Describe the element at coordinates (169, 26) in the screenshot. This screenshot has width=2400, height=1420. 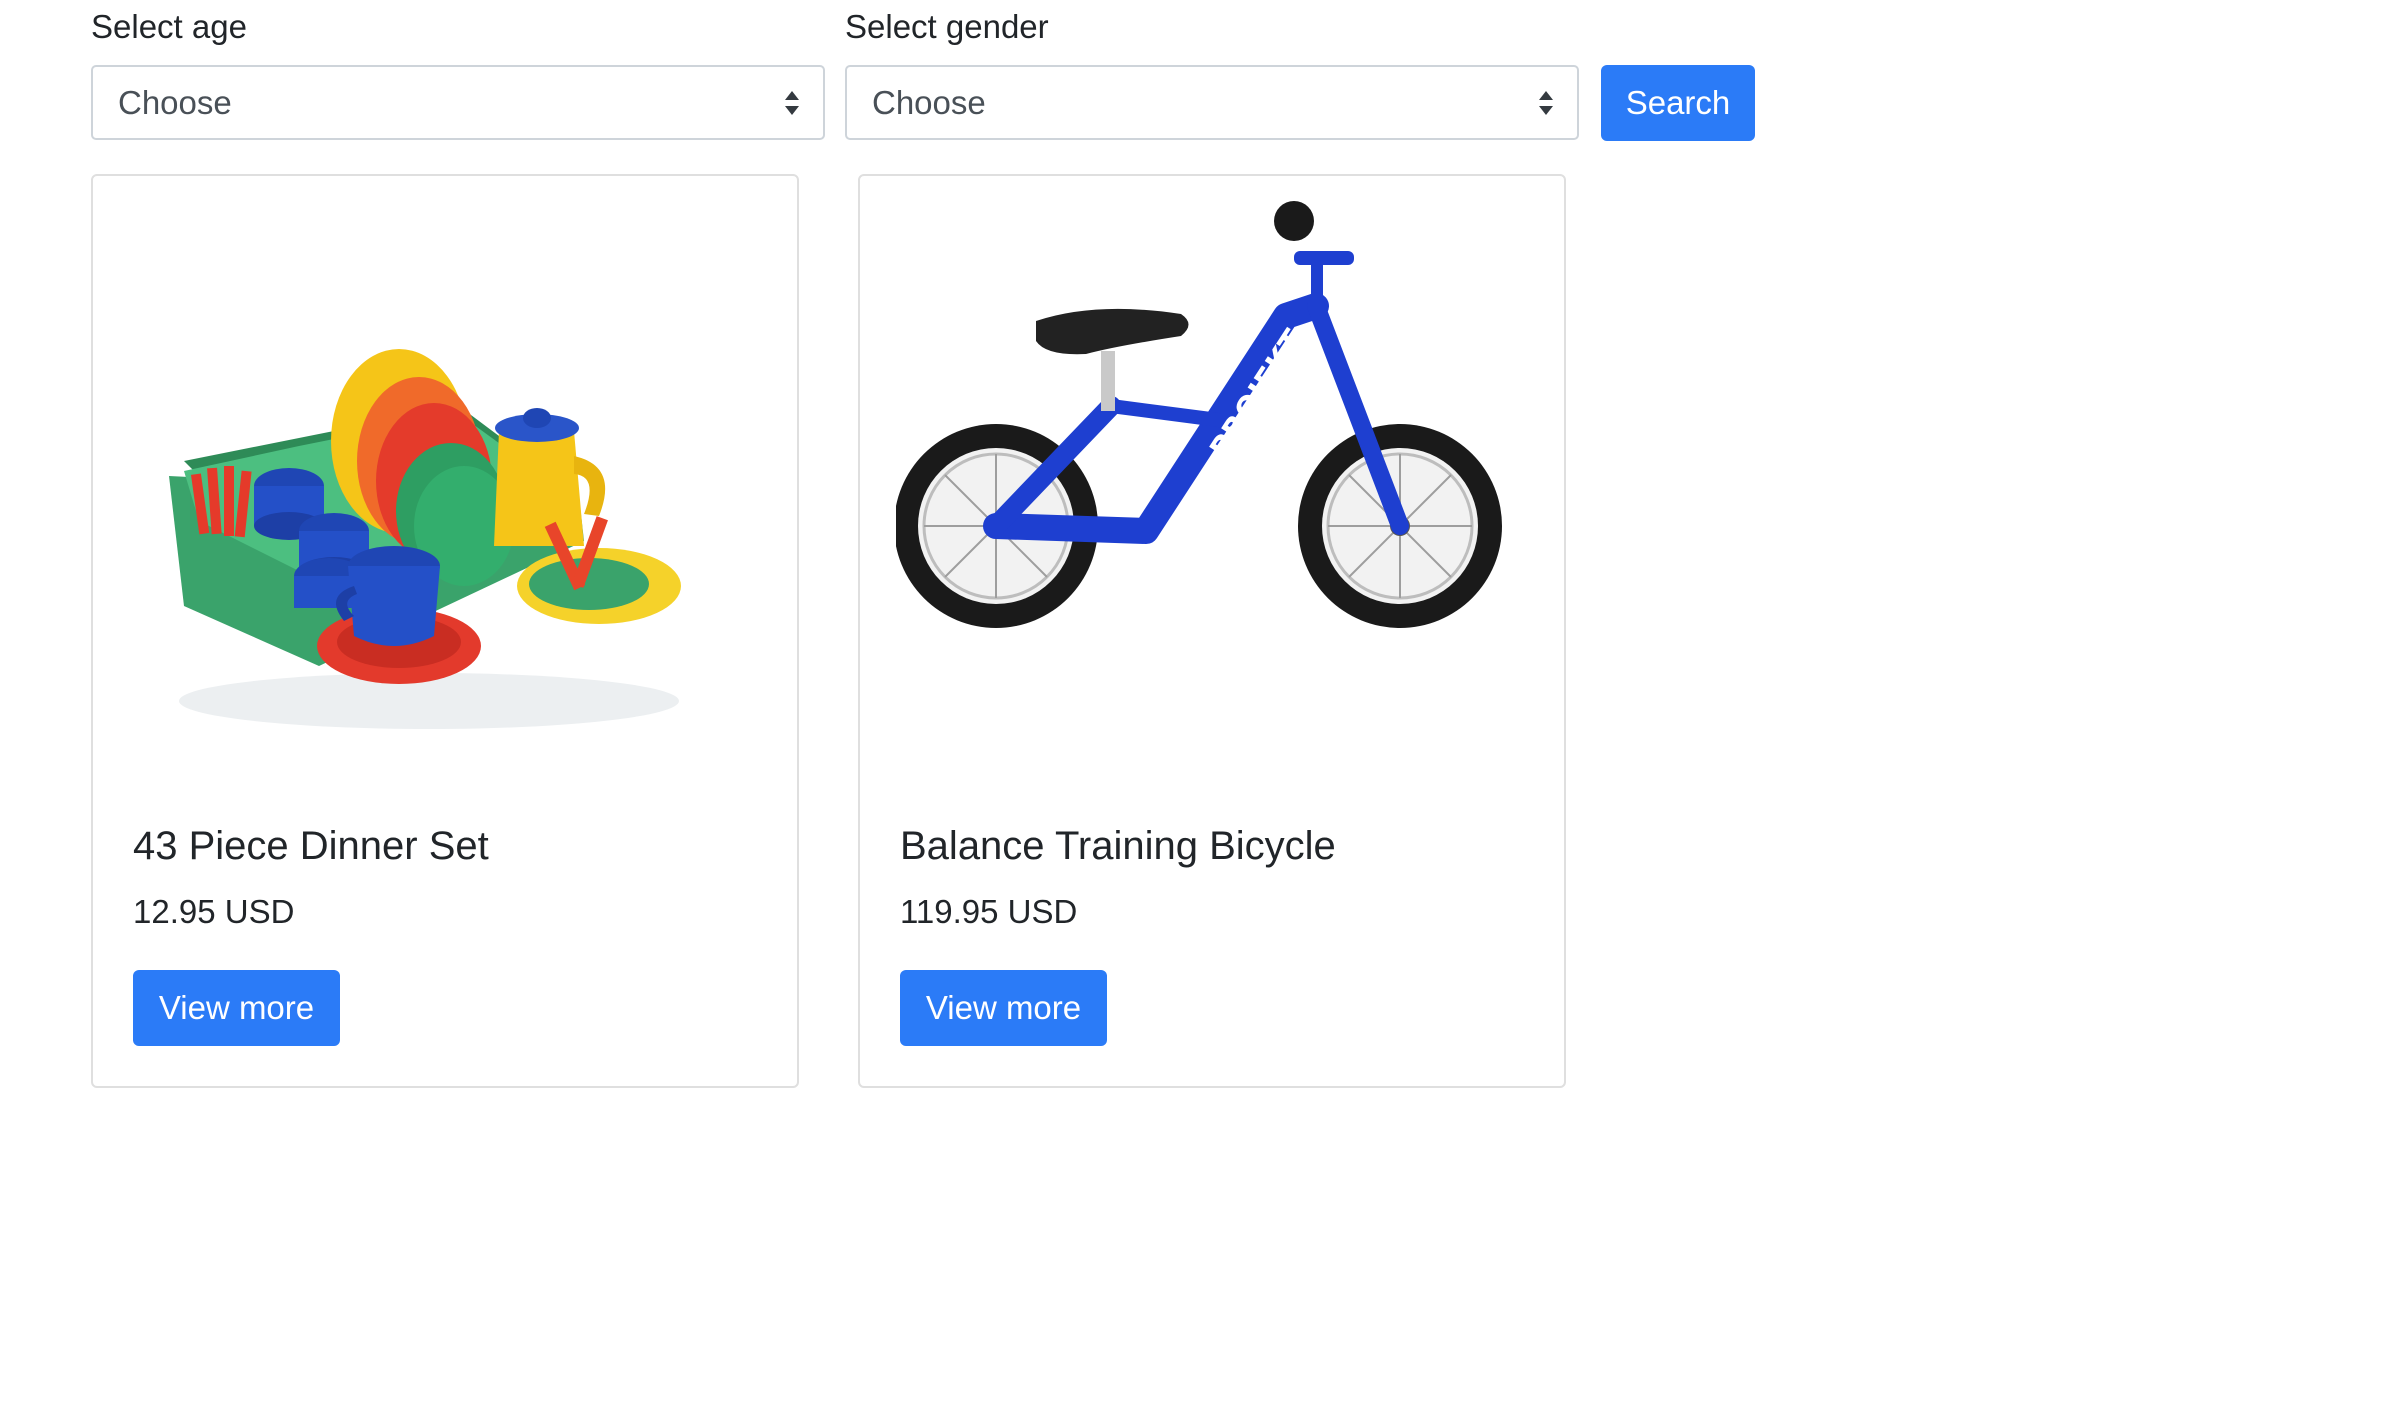
I see `age-label: Select age` at that location.